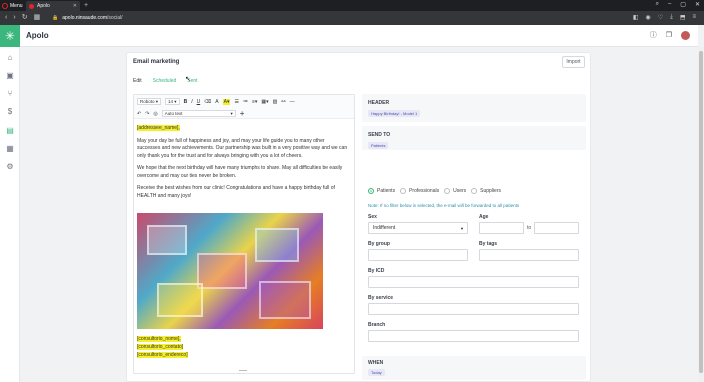 The height and width of the screenshot is (382, 704). I want to click on maximize-icon: ▢, so click(683, 4).